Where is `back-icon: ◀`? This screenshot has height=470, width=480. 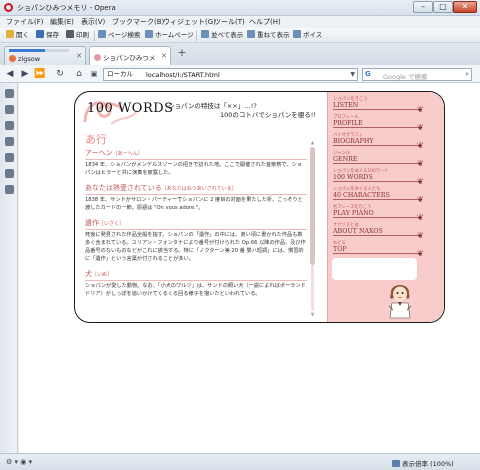
back-icon: ◀ is located at coordinates (10, 74).